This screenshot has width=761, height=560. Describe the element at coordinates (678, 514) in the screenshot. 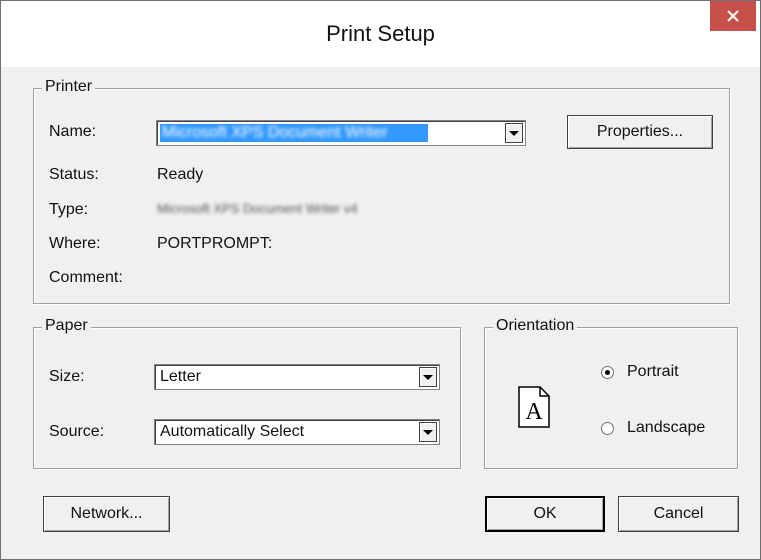

I see `cancel-button: Cancel` at that location.